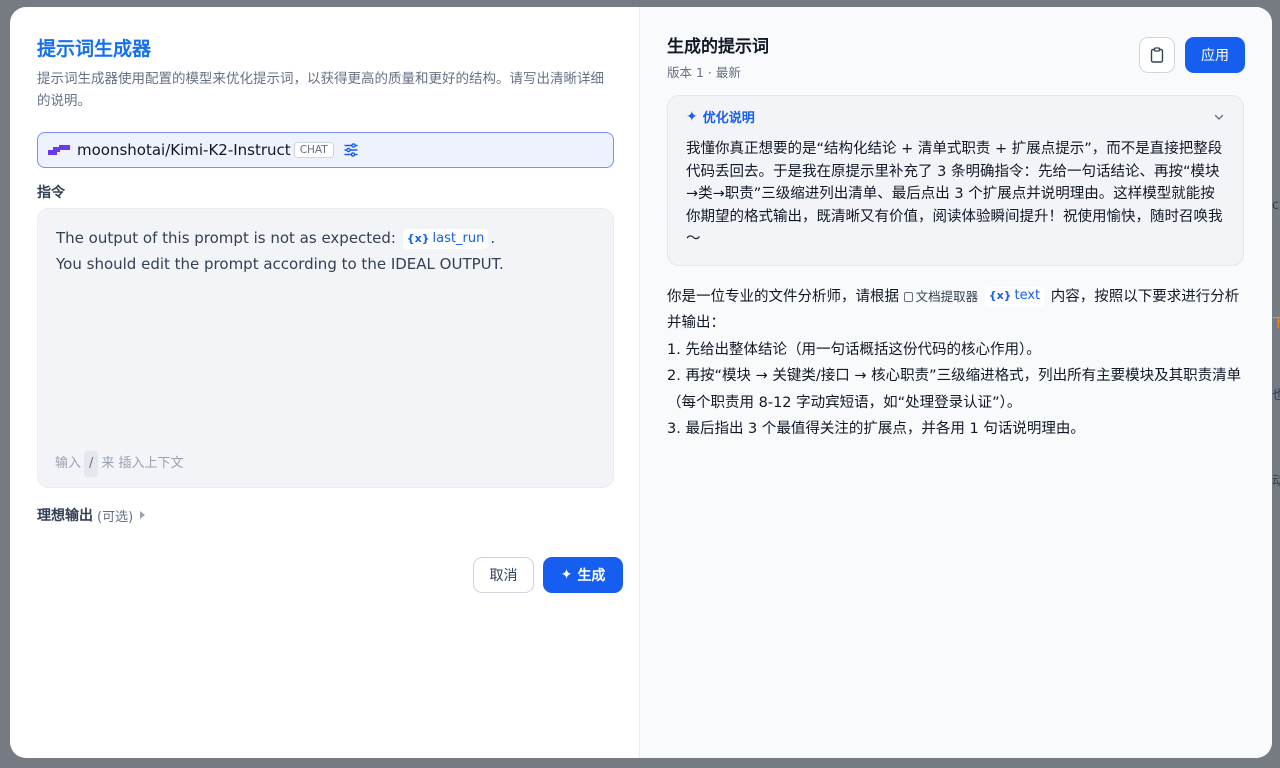 This screenshot has width=1280, height=768. What do you see at coordinates (955, 116) in the screenshot?
I see `optimization-notes-header: ✦ 优化说明` at bounding box center [955, 116].